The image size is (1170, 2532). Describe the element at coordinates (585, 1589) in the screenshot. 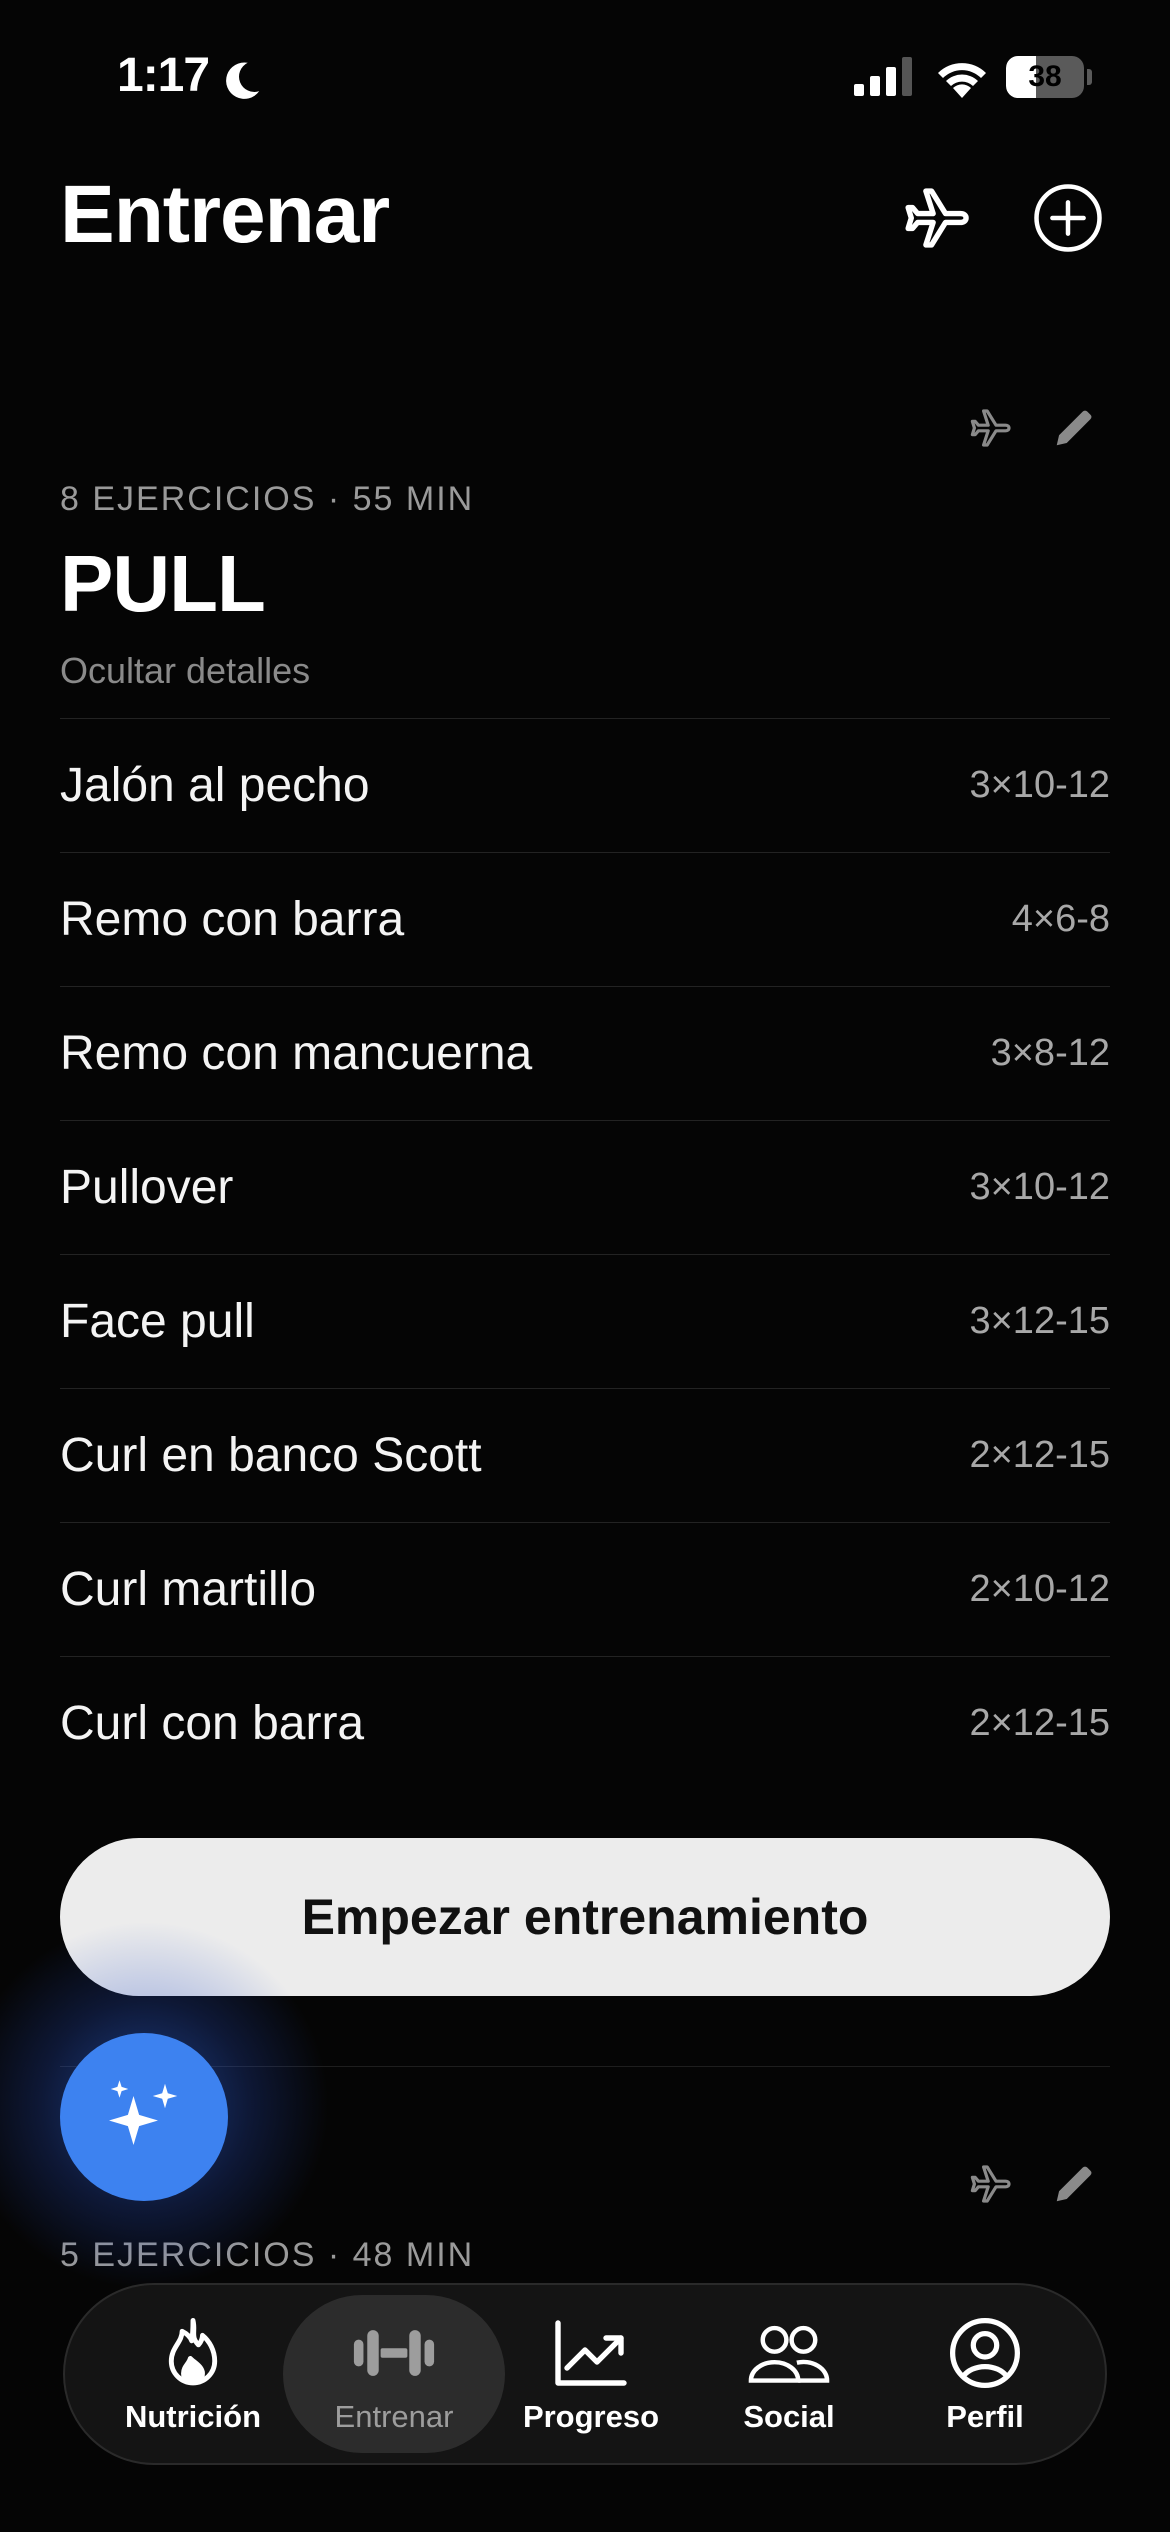

I see `exercise-row: Curl martillo 2×10-12` at that location.